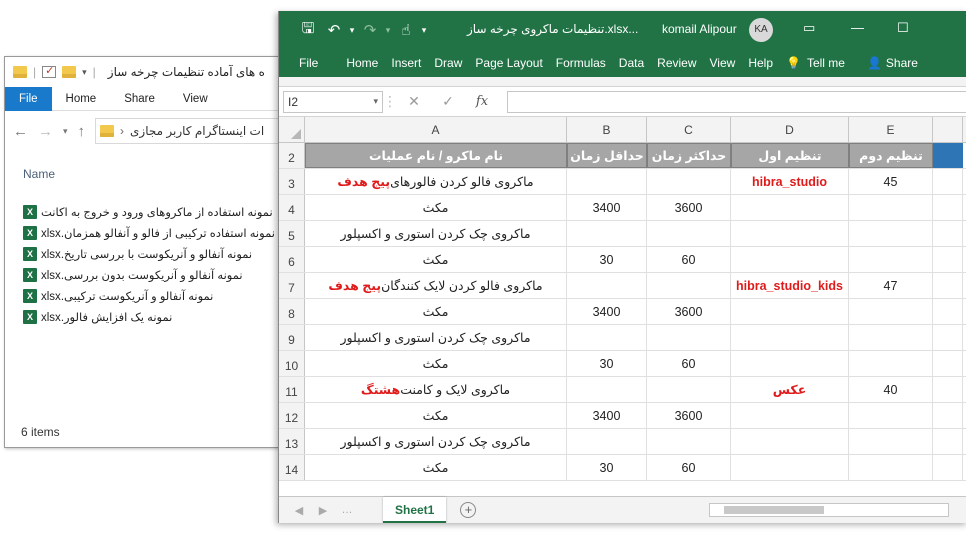  I want to click on column-header-c: C, so click(689, 129).